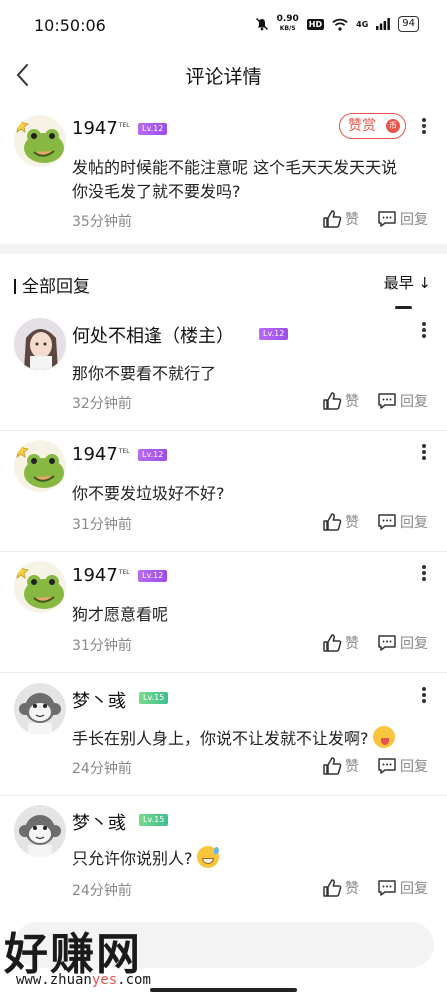 The height and width of the screenshot is (1000, 447). I want to click on watermark-url: www.zhuanyes.com, so click(83, 980).